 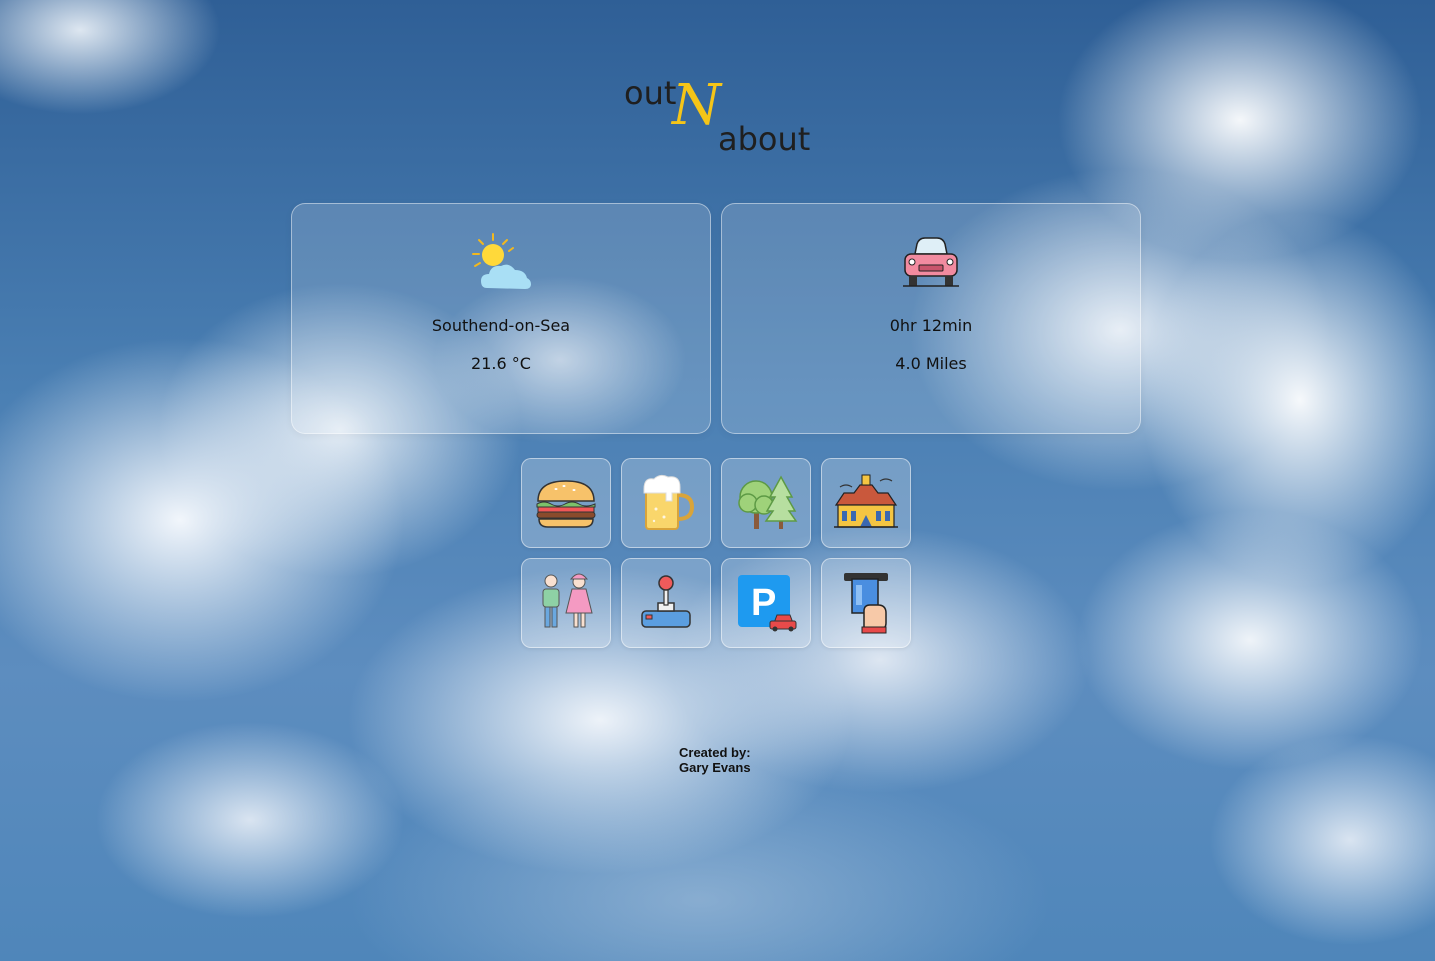 I want to click on sun-cloud-icon, so click(x=501, y=261).